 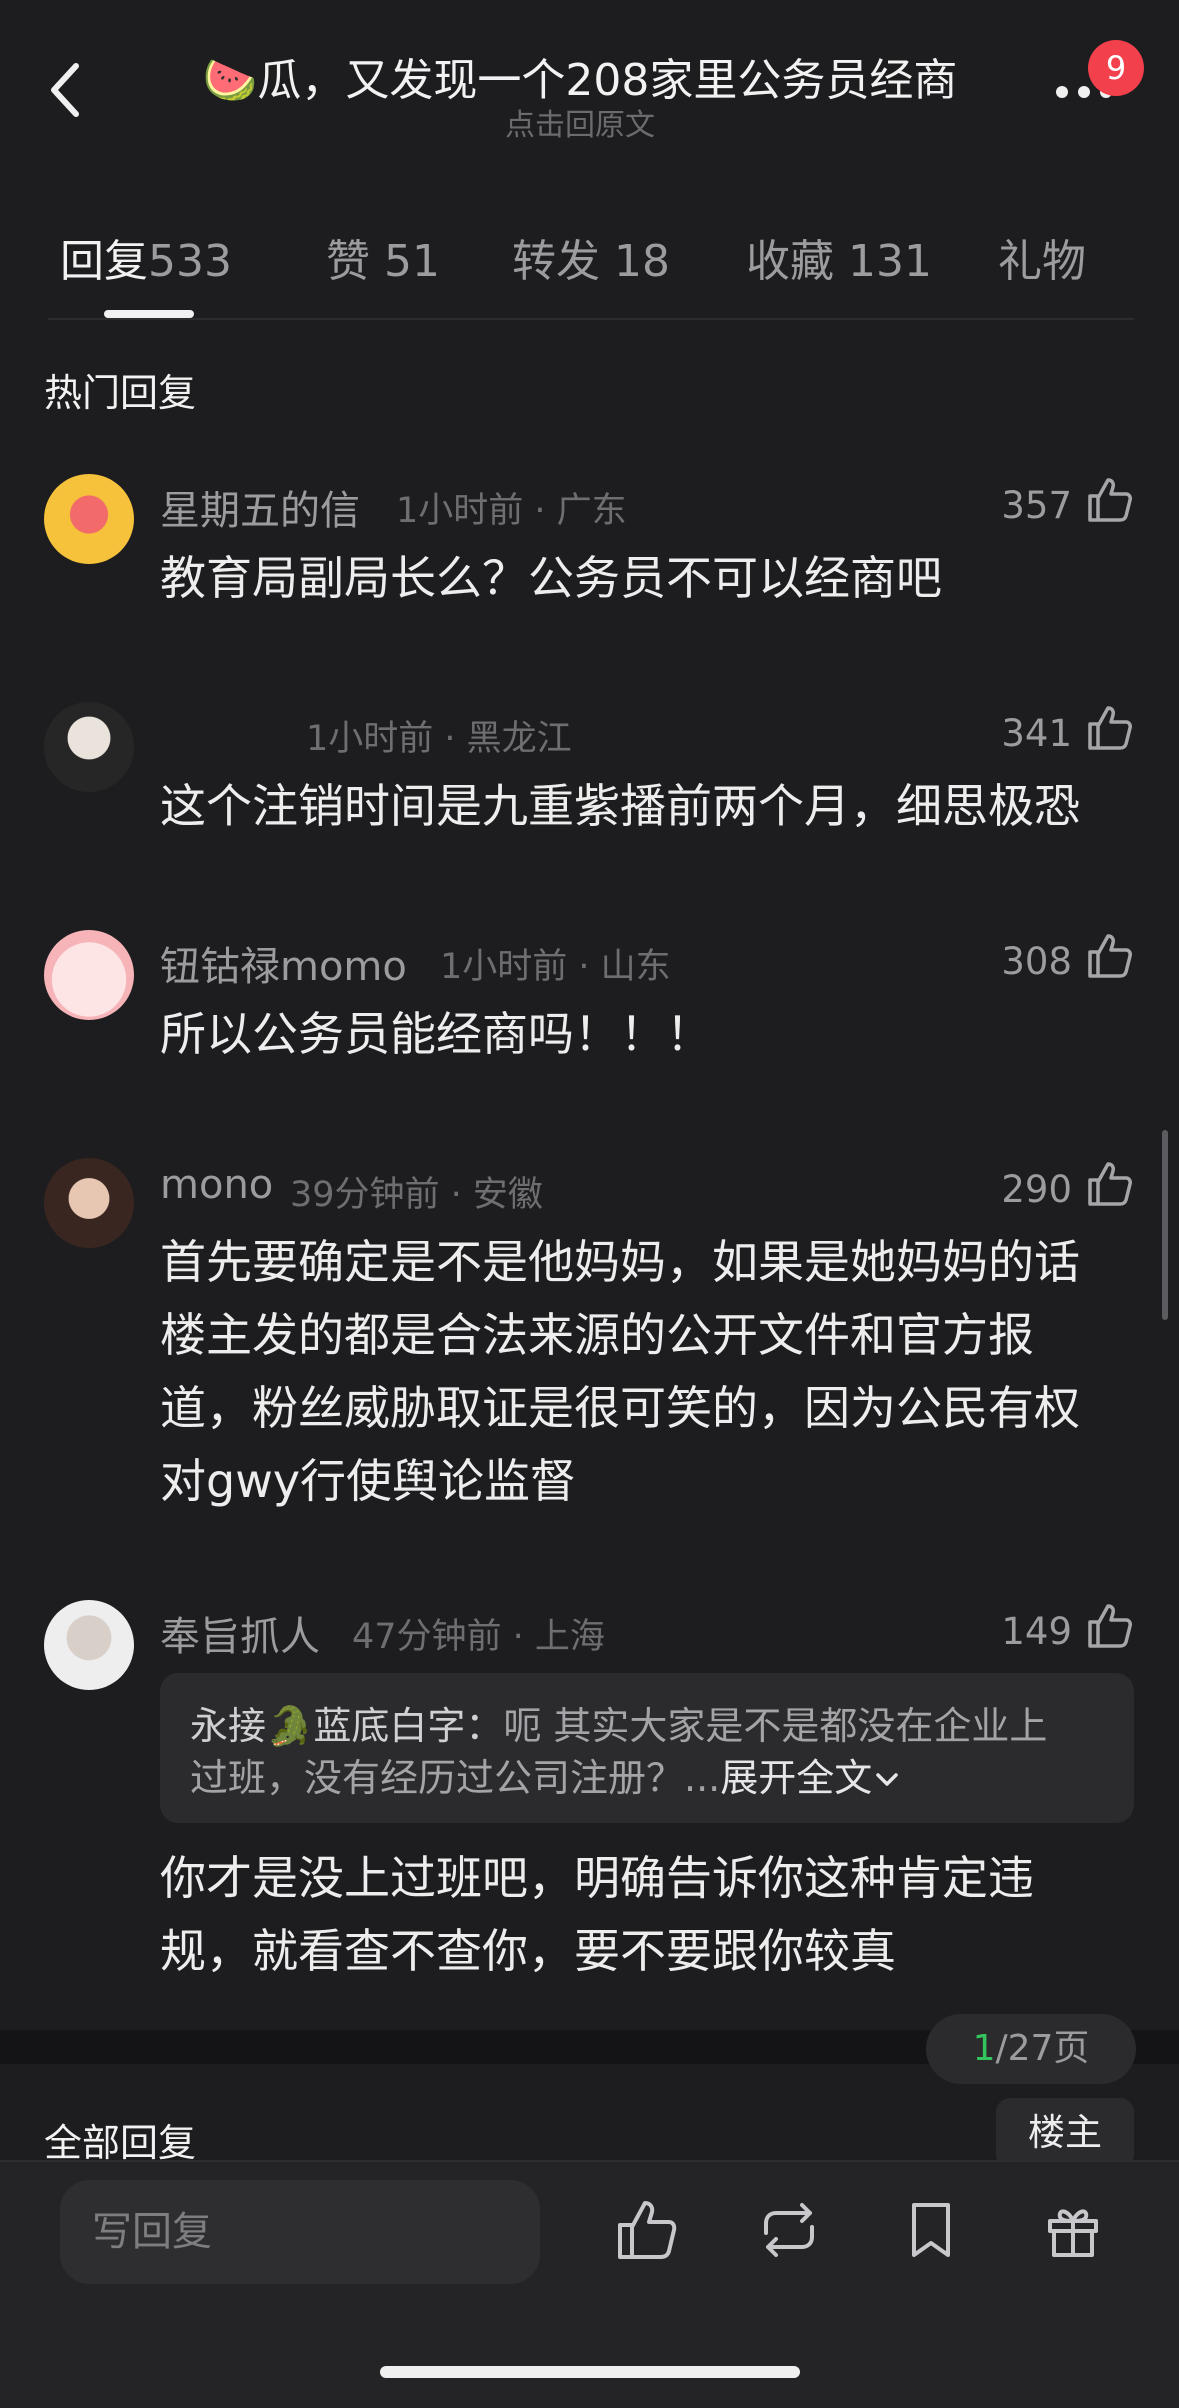 What do you see at coordinates (620, 1408) in the screenshot?
I see `comment-text-line: 道，粉丝威胁取证是很可笑的，因为公民有权` at bounding box center [620, 1408].